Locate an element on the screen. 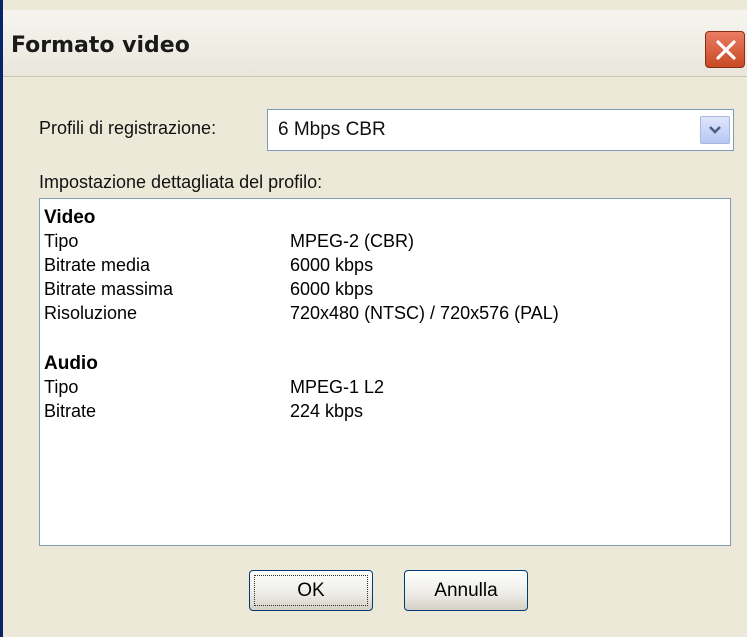 Image resolution: width=747 pixels, height=637 pixels. close-button is located at coordinates (725, 49).